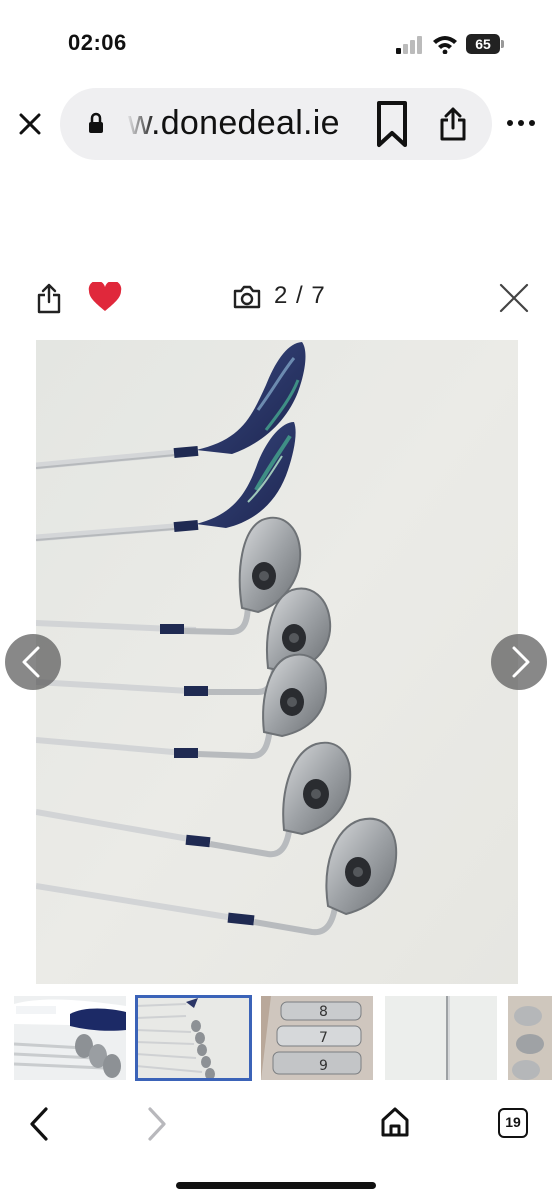 The height and width of the screenshot is (1200, 552). What do you see at coordinates (300, 295) in the screenshot?
I see `photo-counter: 2 / 7` at bounding box center [300, 295].